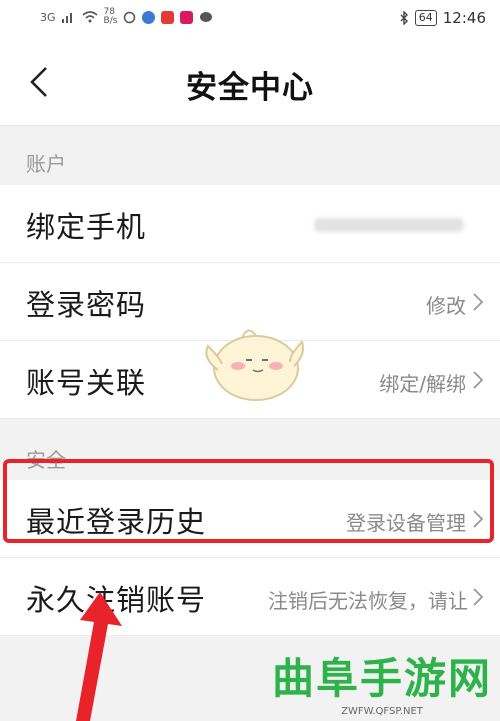 The width and height of the screenshot is (500, 721). Describe the element at coordinates (168, 17) in the screenshot. I see `red-app-icon` at that location.